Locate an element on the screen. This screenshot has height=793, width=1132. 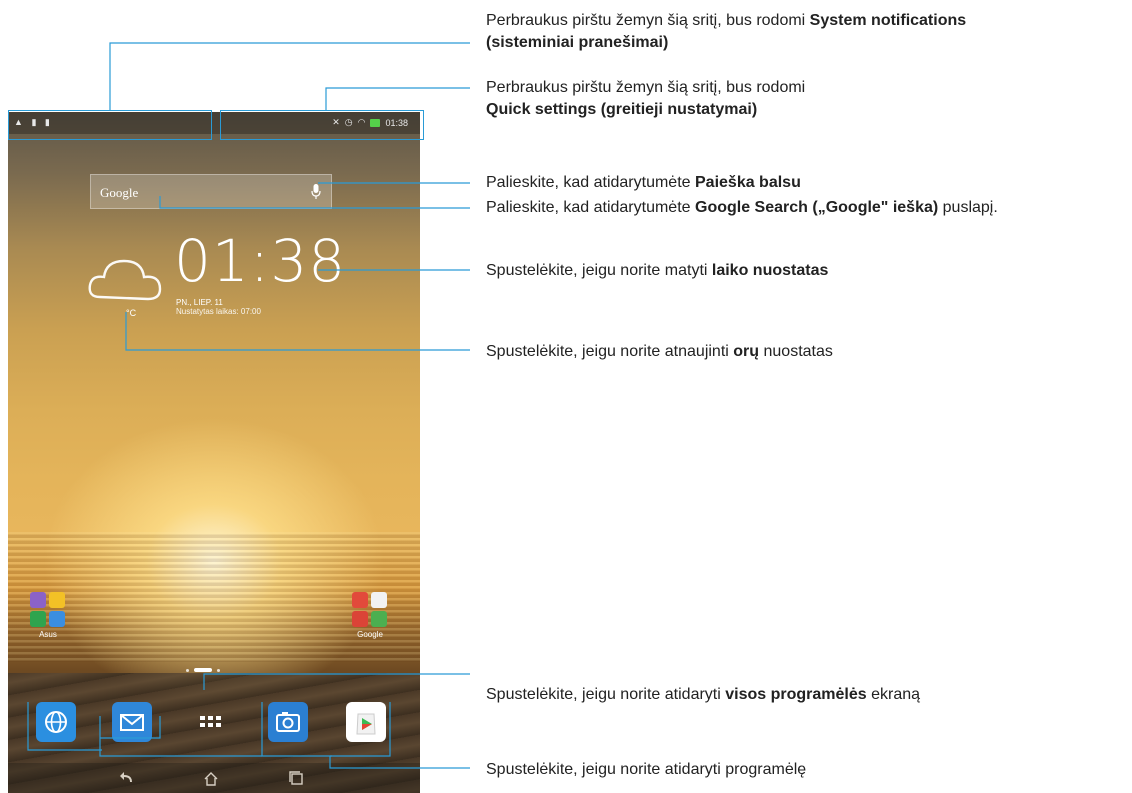
email-app is located at coordinates (132, 722).